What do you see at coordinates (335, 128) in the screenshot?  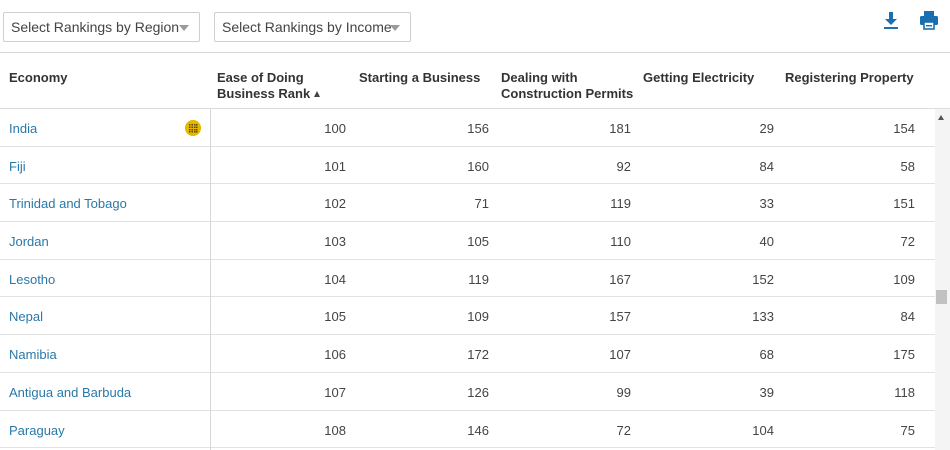 I see `cell-ease-rank: 100` at bounding box center [335, 128].